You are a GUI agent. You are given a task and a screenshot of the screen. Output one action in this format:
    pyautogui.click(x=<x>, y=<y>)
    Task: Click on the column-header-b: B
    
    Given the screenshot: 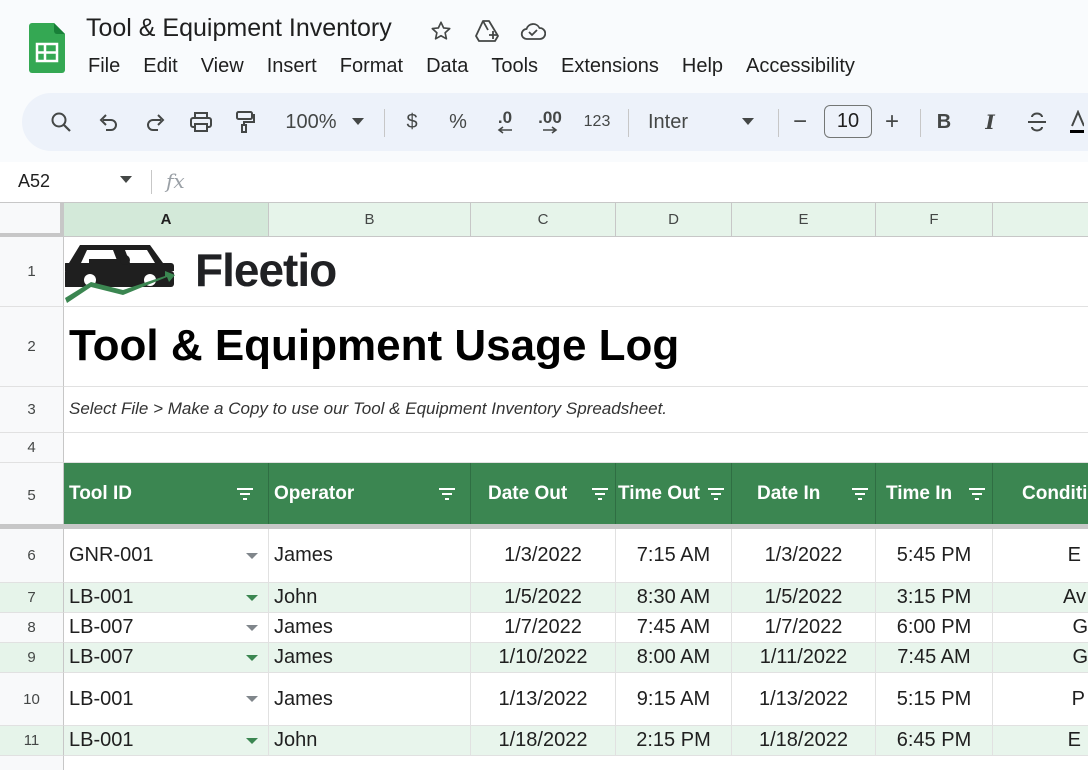 What is the action you would take?
    pyautogui.click(x=370, y=220)
    